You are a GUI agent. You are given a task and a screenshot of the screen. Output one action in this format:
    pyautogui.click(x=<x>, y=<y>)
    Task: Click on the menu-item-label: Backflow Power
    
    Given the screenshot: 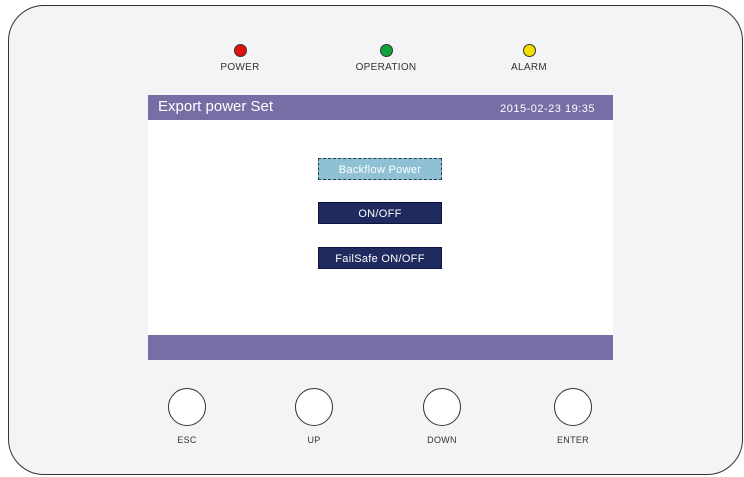 What is the action you would take?
    pyautogui.click(x=380, y=170)
    